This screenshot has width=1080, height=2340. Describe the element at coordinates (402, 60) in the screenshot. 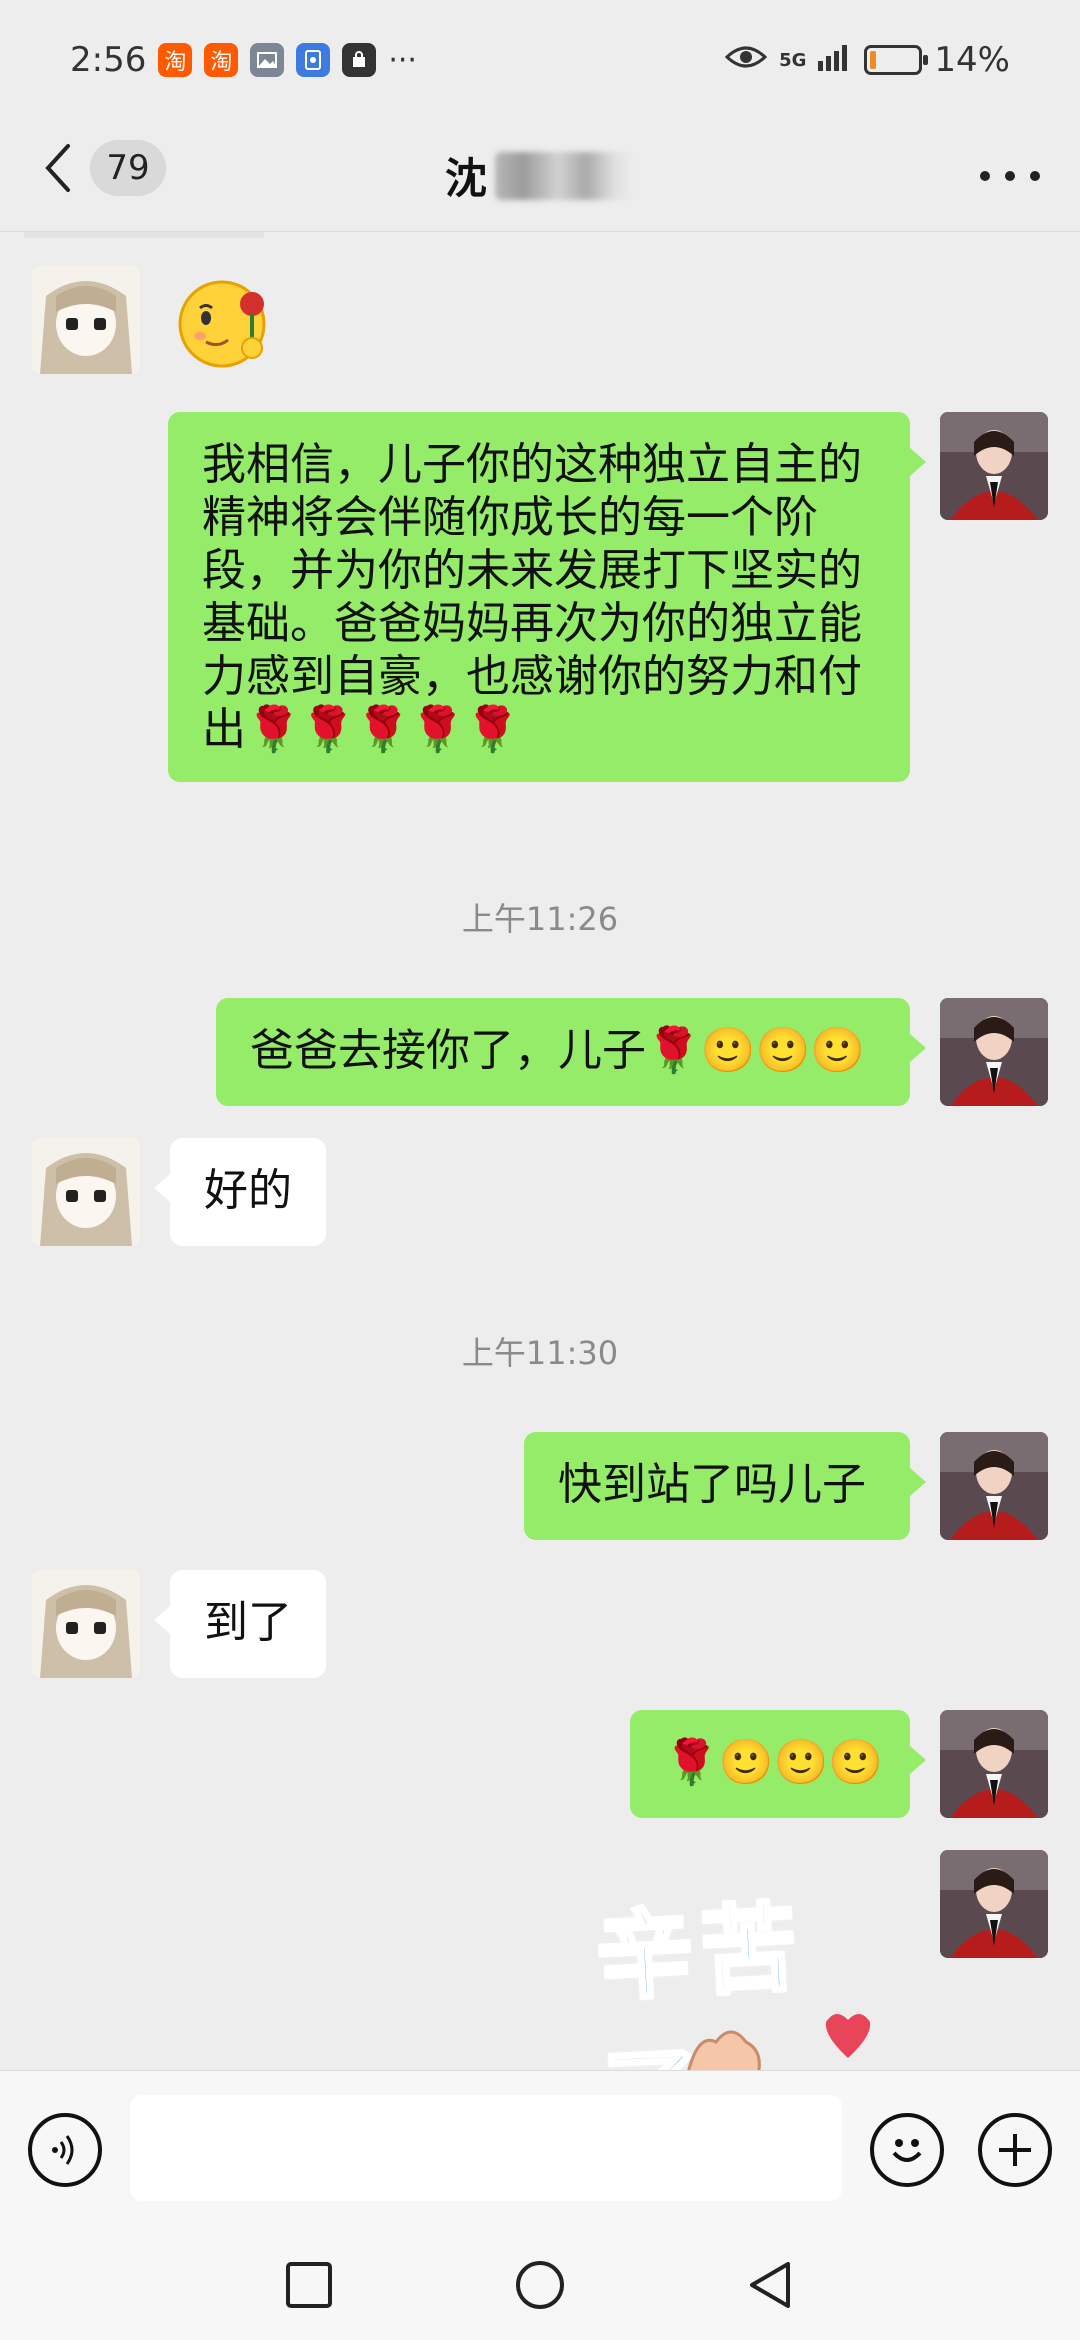

I see `status-more: ···` at that location.